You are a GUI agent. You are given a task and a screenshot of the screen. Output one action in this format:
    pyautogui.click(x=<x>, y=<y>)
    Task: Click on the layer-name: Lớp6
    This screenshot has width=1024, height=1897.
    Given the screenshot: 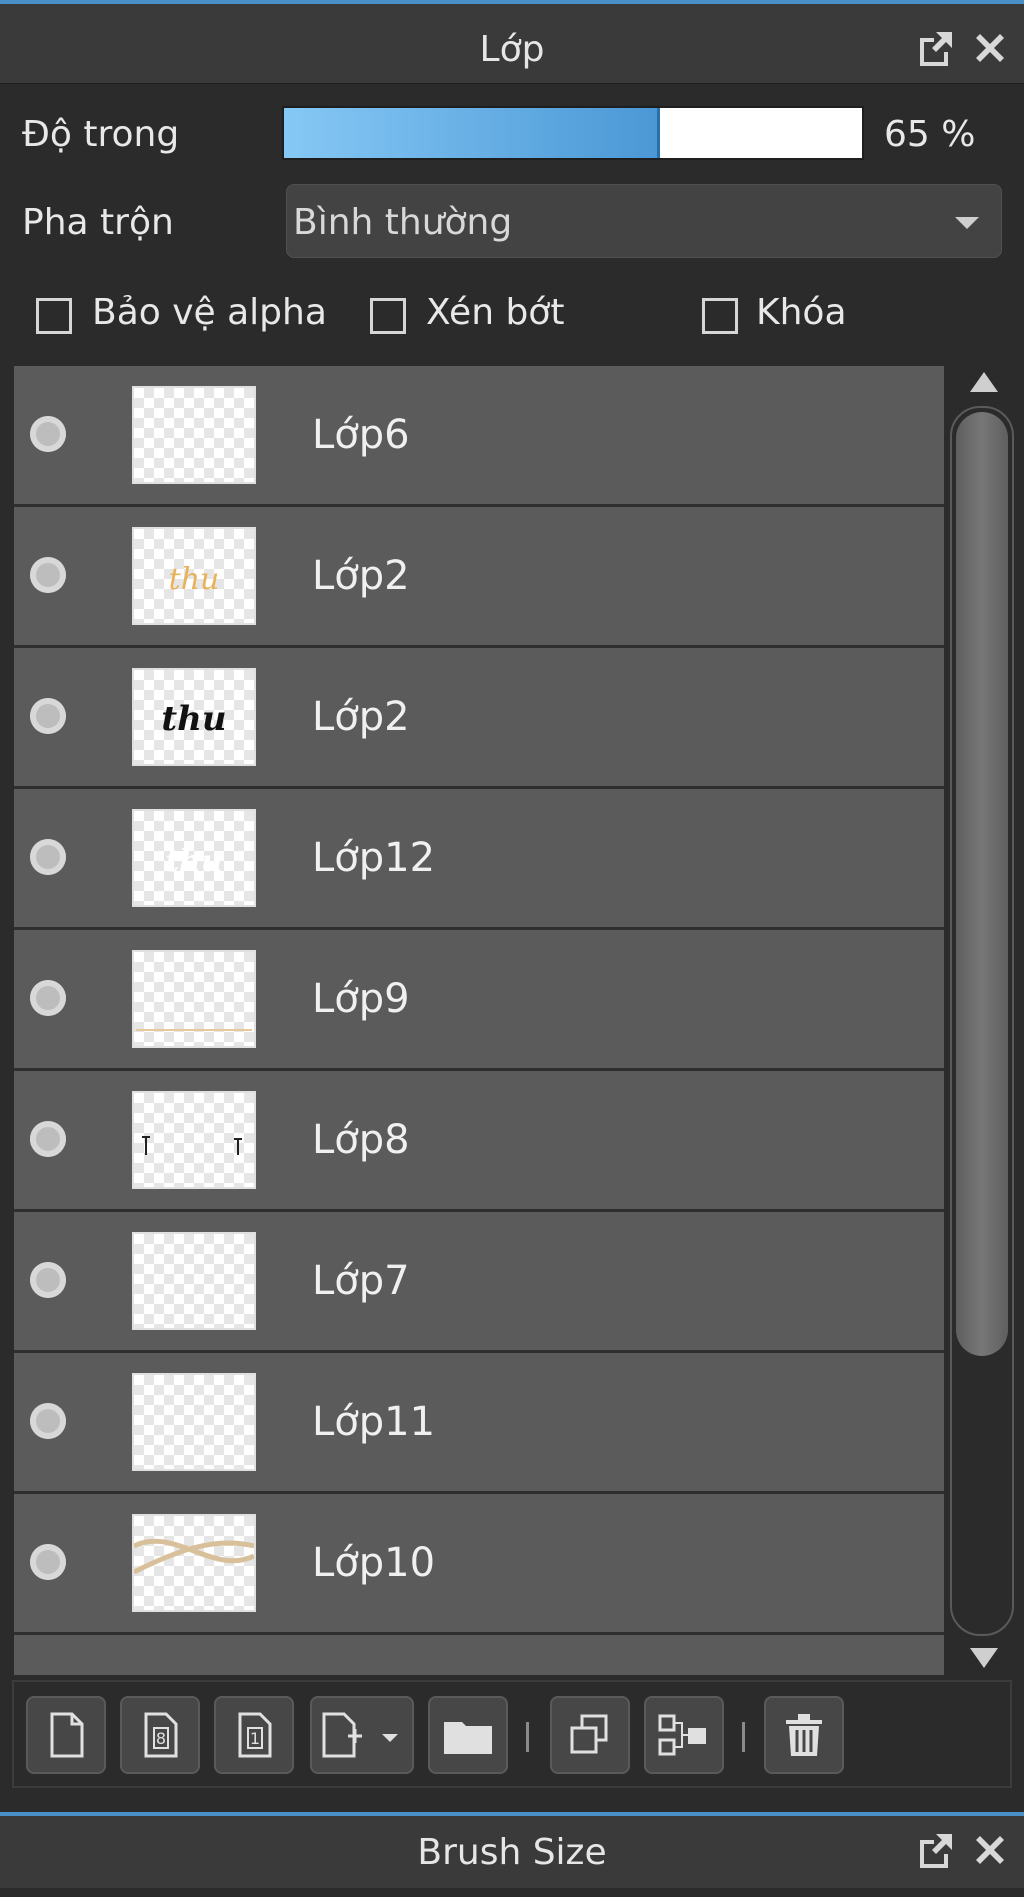 What is the action you would take?
    pyautogui.click(x=361, y=435)
    